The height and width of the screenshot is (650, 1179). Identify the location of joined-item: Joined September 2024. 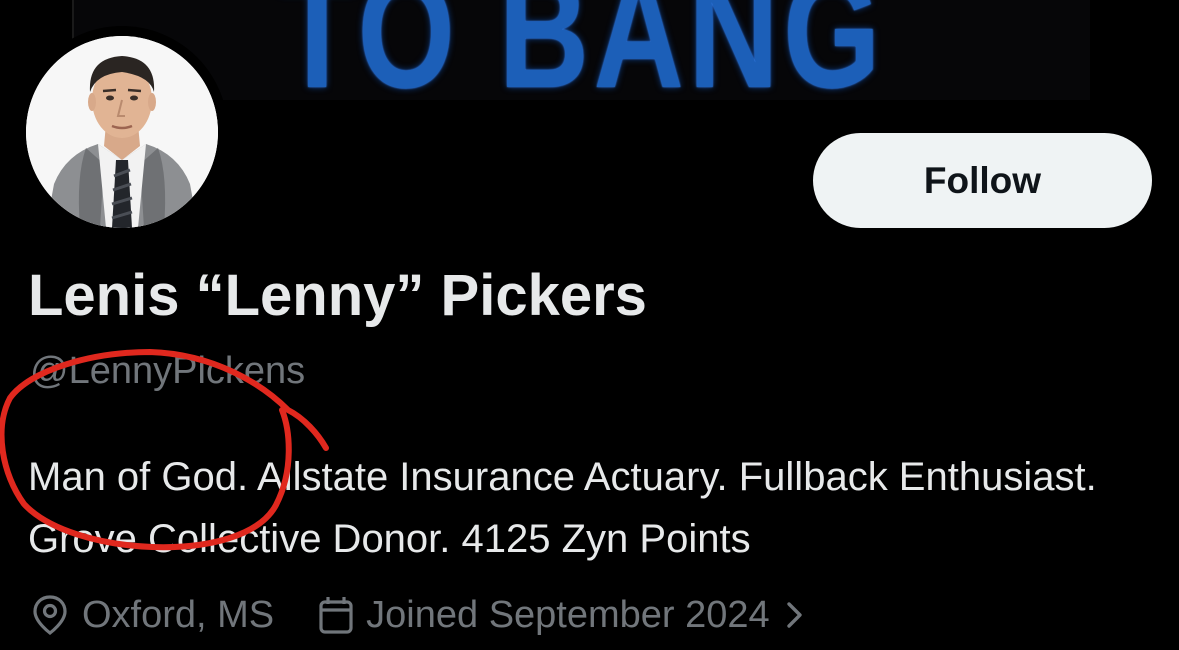
(543, 615).